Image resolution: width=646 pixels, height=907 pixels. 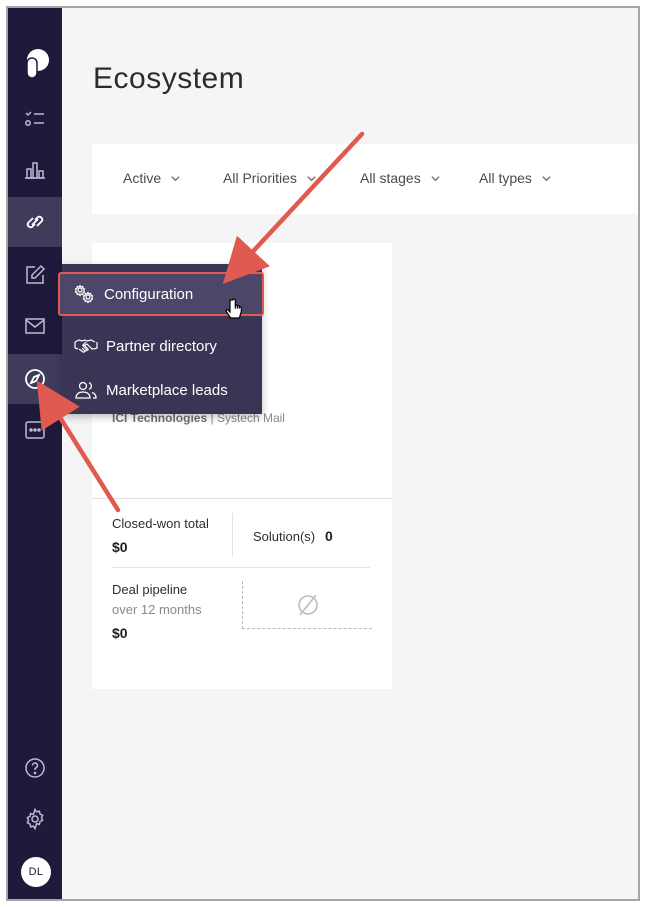 I want to click on closed-won-value: $0, so click(x=120, y=547).